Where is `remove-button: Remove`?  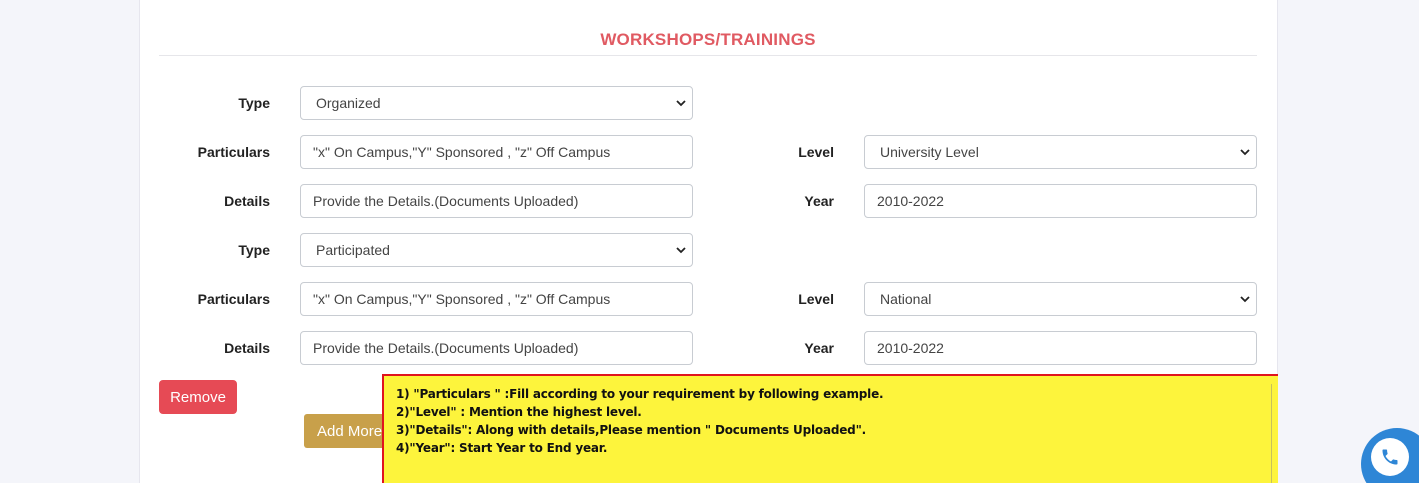
remove-button: Remove is located at coordinates (198, 397).